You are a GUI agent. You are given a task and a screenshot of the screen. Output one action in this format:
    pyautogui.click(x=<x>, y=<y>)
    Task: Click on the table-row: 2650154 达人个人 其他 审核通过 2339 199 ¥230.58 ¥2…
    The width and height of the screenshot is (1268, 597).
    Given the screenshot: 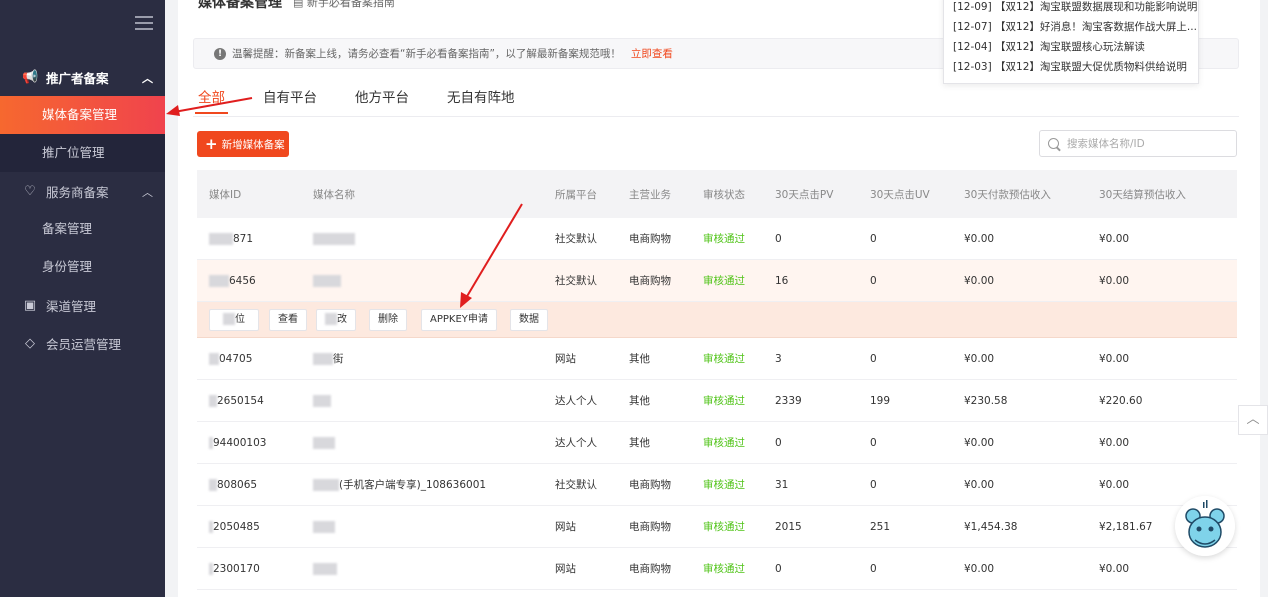 What is the action you would take?
    pyautogui.click(x=717, y=401)
    